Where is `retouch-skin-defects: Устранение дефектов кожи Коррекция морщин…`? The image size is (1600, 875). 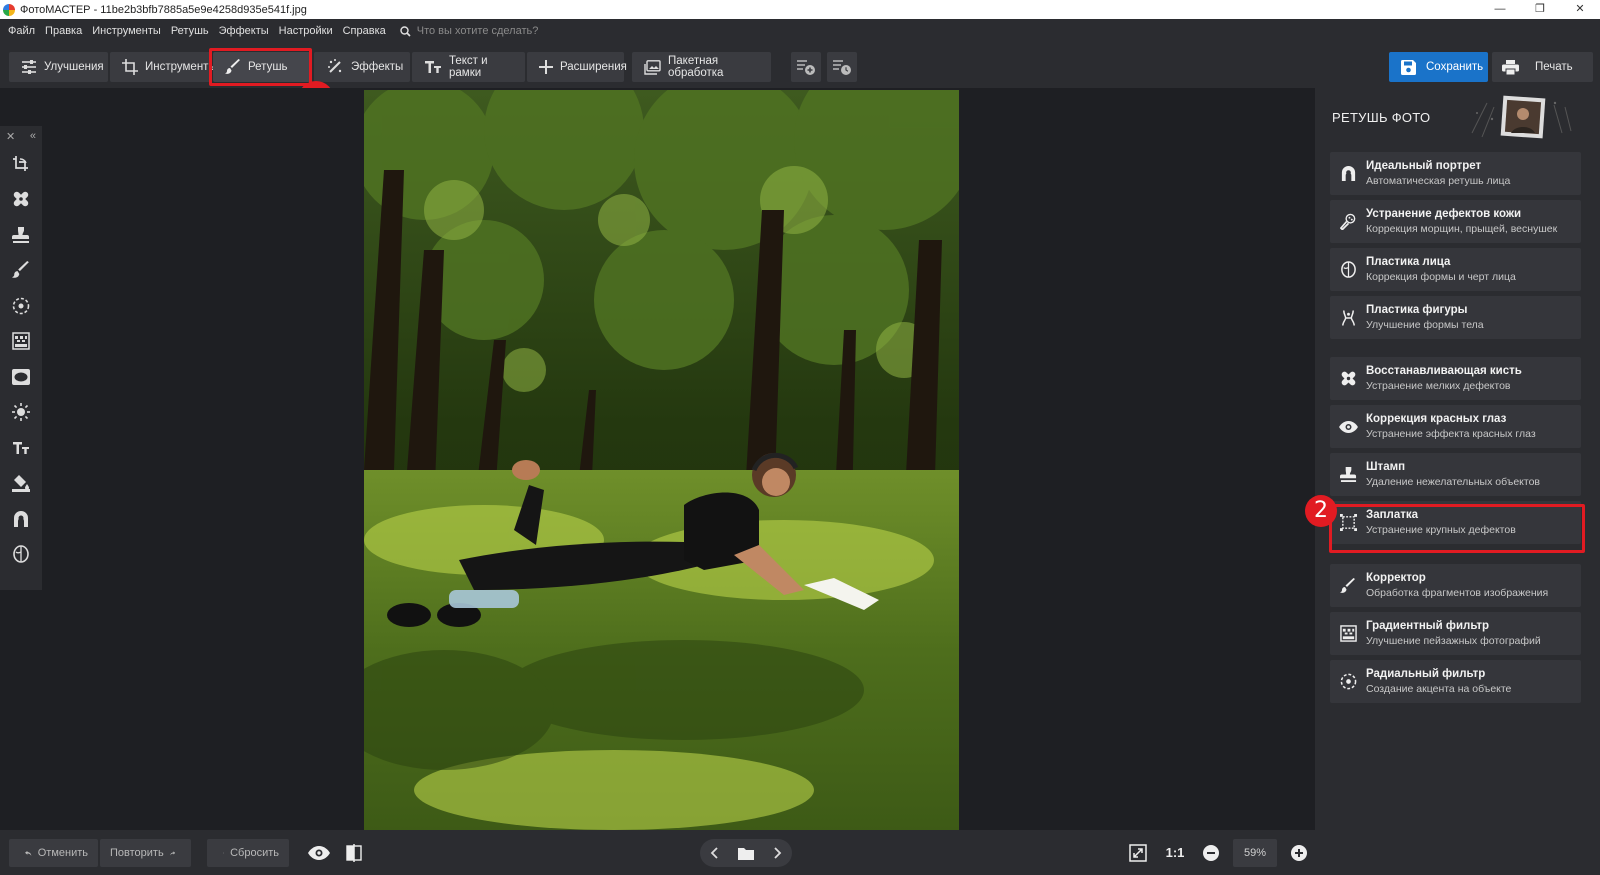
retouch-skin-defects: Устранение дефектов кожи Коррекция морщин… is located at coordinates (1455, 221).